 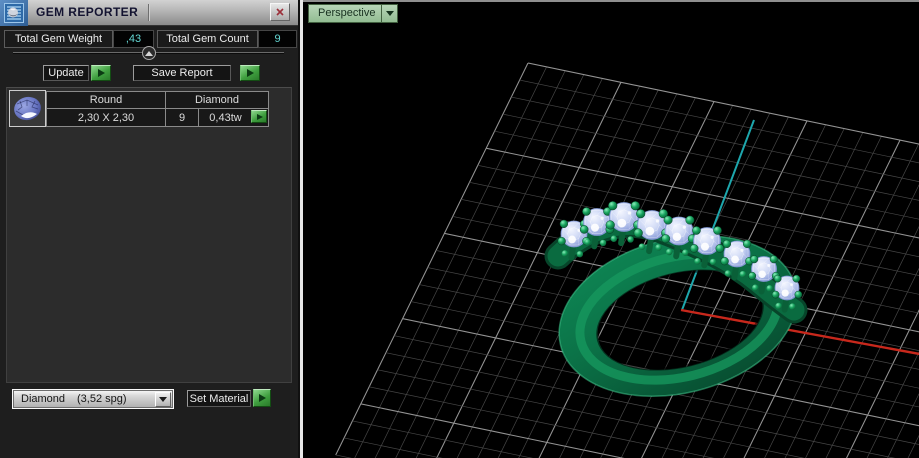 I want to click on total-gem-weight-label: Total Gem Weight, so click(x=58, y=39).